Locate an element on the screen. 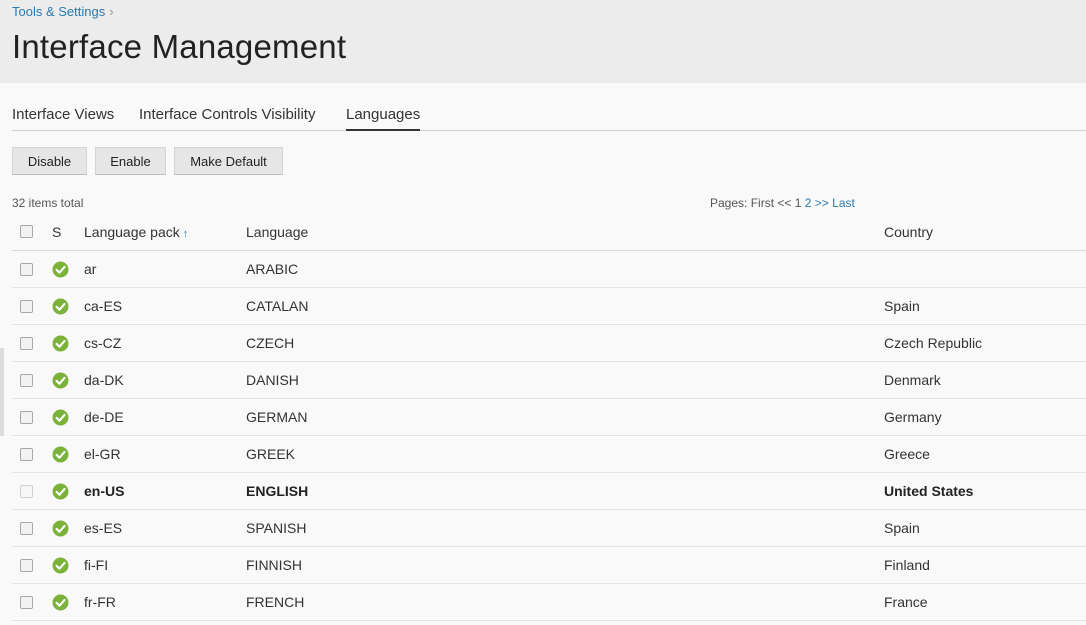 The width and height of the screenshot is (1086, 625). cell-language: FINNISH is located at coordinates (274, 565).